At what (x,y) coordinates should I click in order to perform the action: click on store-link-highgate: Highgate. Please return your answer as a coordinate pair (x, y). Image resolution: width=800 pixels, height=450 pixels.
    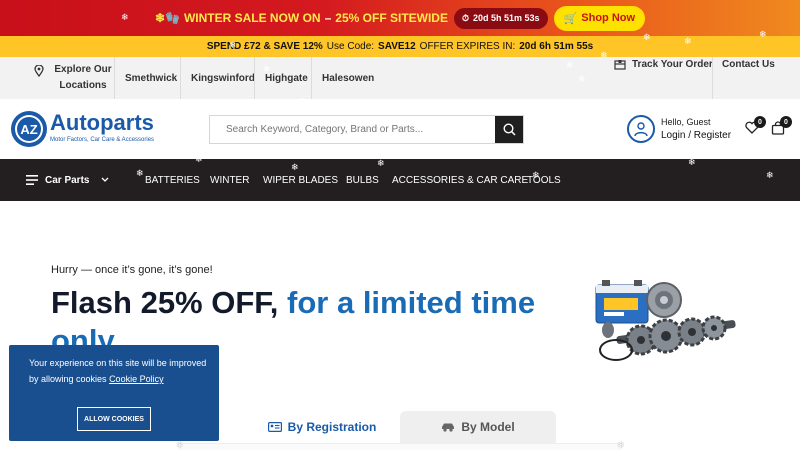
    Looking at the image, I should click on (286, 78).